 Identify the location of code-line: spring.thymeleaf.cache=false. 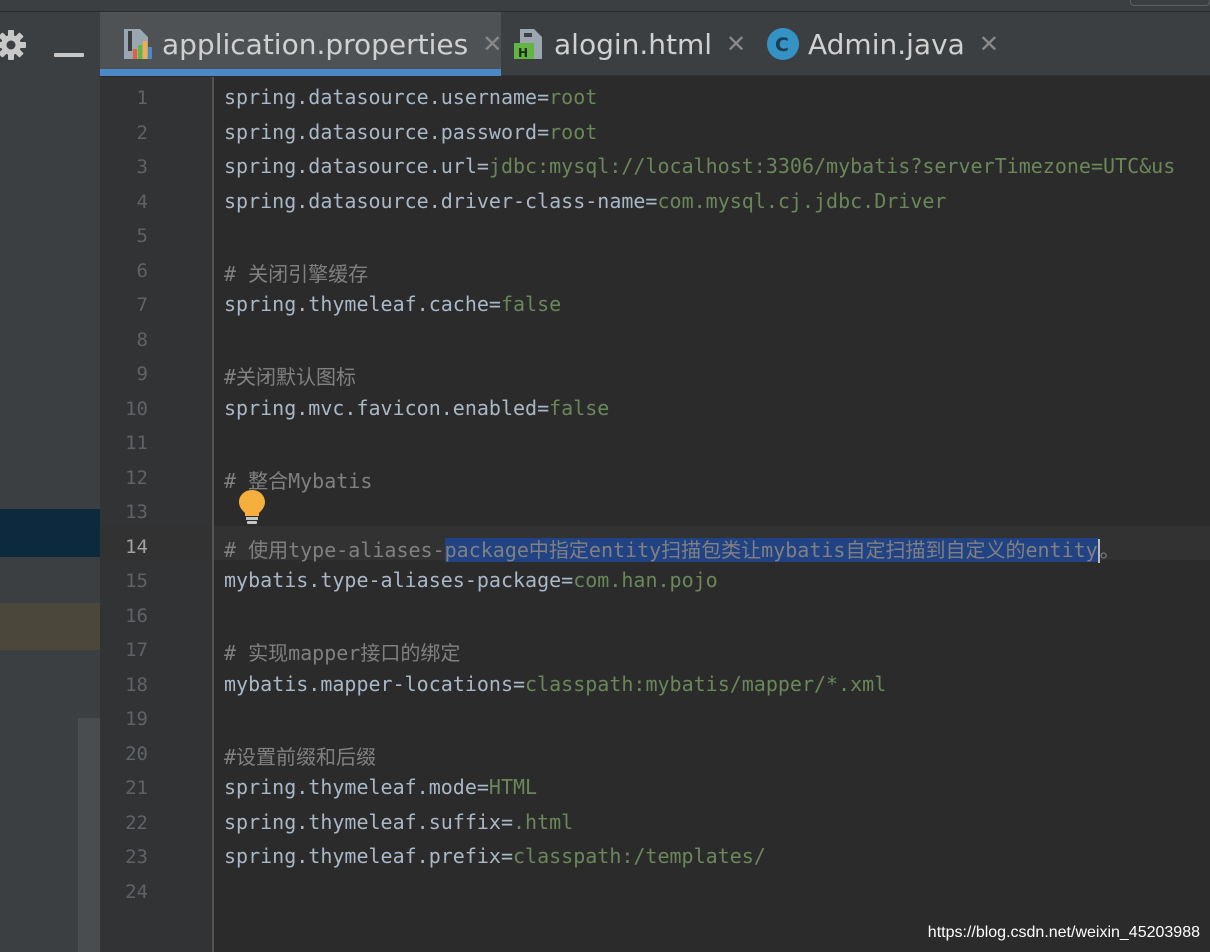
(392, 304).